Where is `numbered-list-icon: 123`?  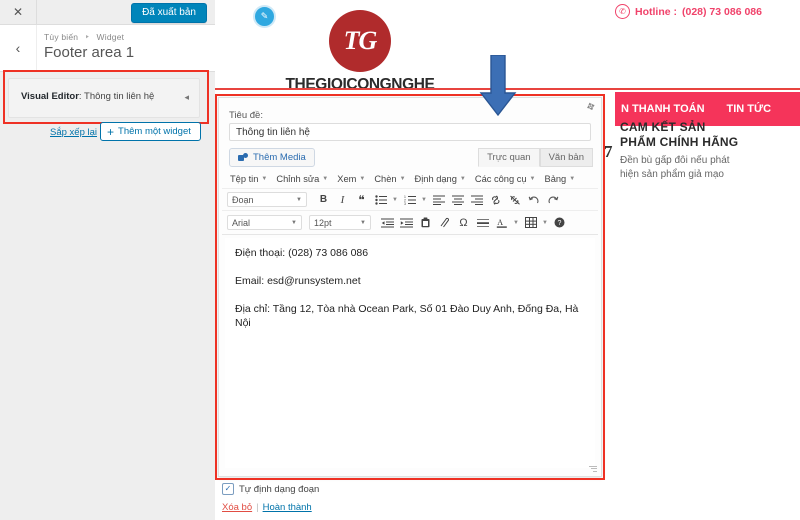 numbered-list-icon: 123 is located at coordinates (409, 199).